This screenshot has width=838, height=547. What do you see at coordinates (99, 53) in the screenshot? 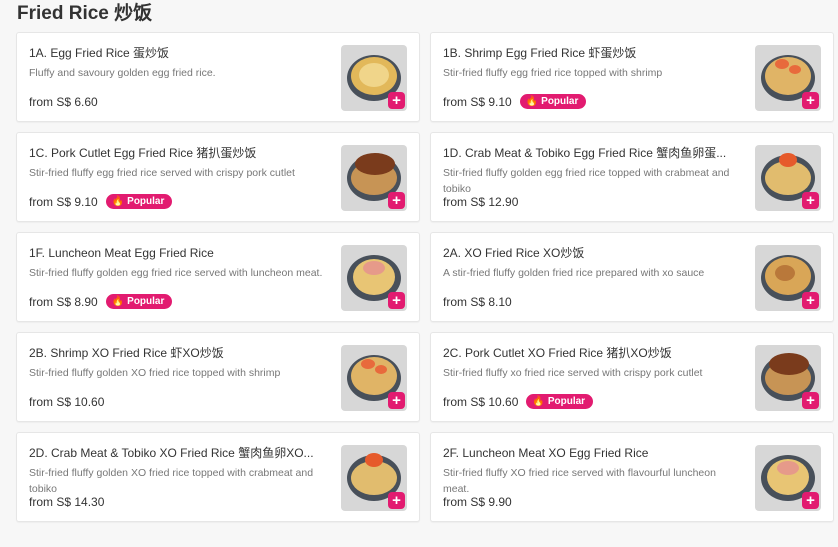
I see `menu-item-name: 1A. Egg Fried Rice 蛋炒饭` at bounding box center [99, 53].